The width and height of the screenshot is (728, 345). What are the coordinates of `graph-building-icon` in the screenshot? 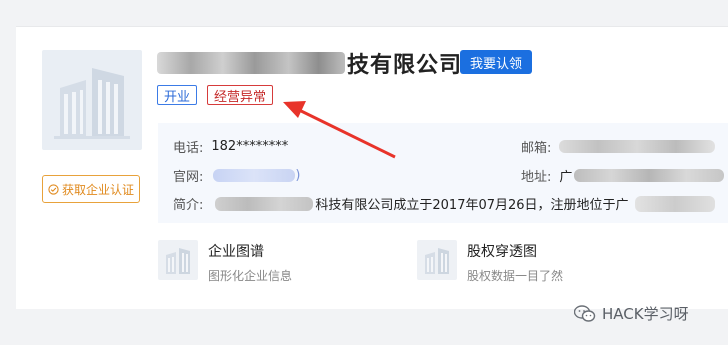 It's located at (178, 260).